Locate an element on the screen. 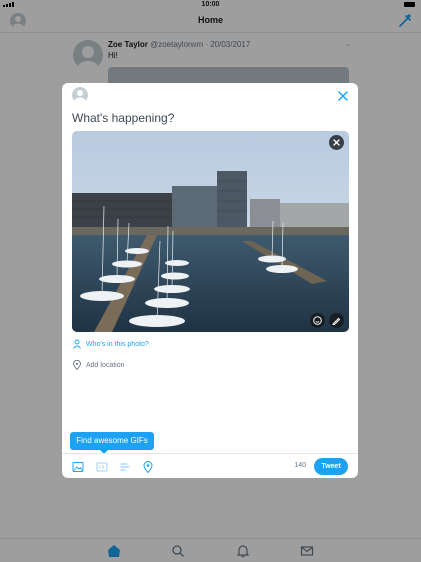 The image size is (421, 562). add-location-label: Add location is located at coordinates (105, 365).